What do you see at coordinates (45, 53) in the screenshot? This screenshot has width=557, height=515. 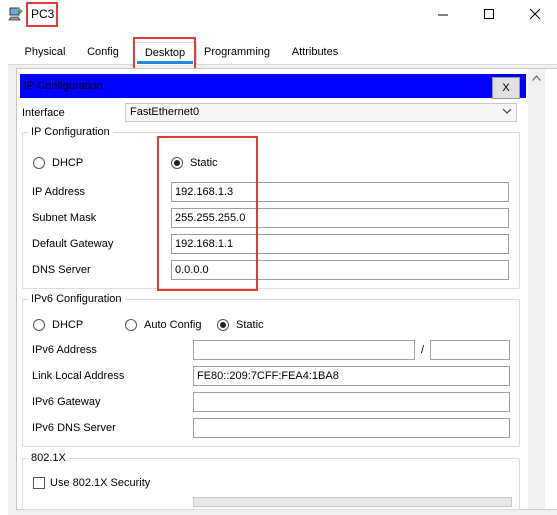 I see `tab-physical: Physical` at bounding box center [45, 53].